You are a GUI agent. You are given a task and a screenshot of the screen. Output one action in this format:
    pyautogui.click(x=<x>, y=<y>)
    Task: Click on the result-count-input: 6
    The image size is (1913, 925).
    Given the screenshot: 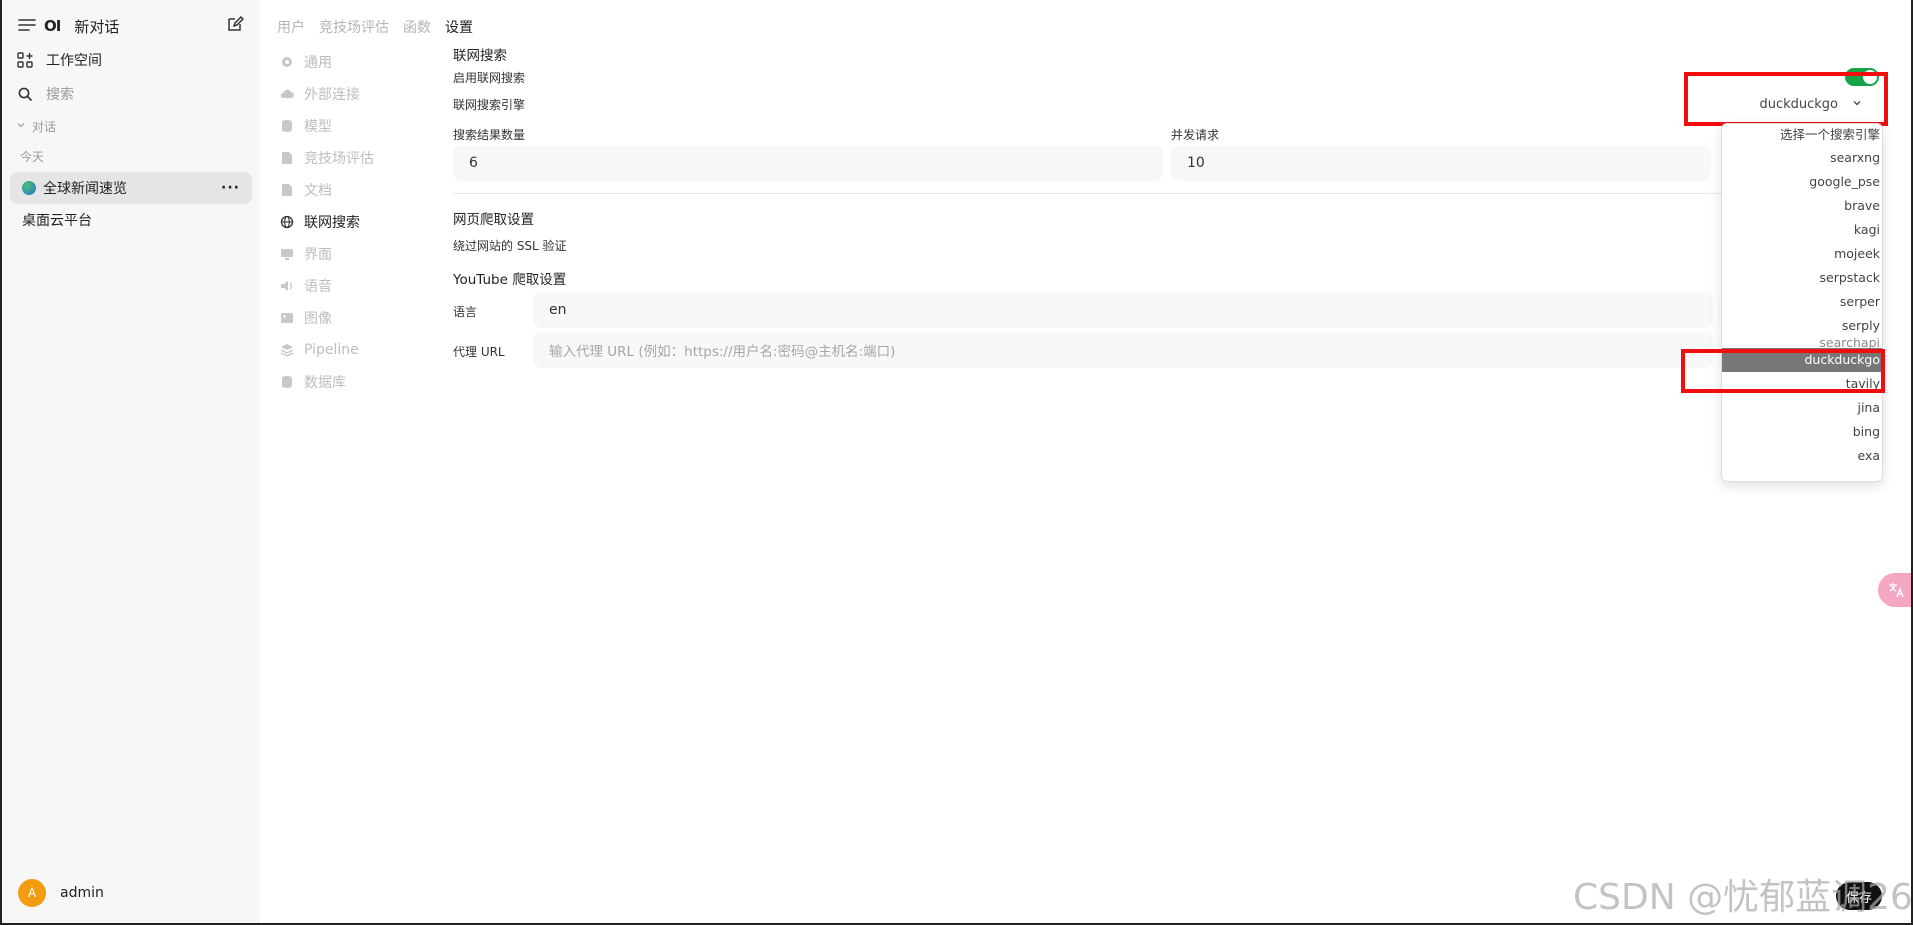 What is the action you would take?
    pyautogui.click(x=808, y=163)
    